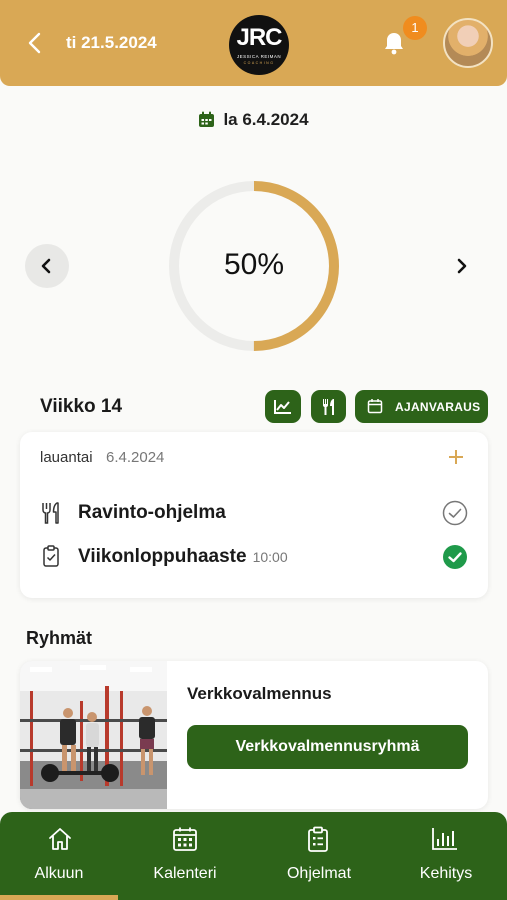 The width and height of the screenshot is (507, 900). I want to click on booking-label: AJANVARAUS, so click(438, 407).